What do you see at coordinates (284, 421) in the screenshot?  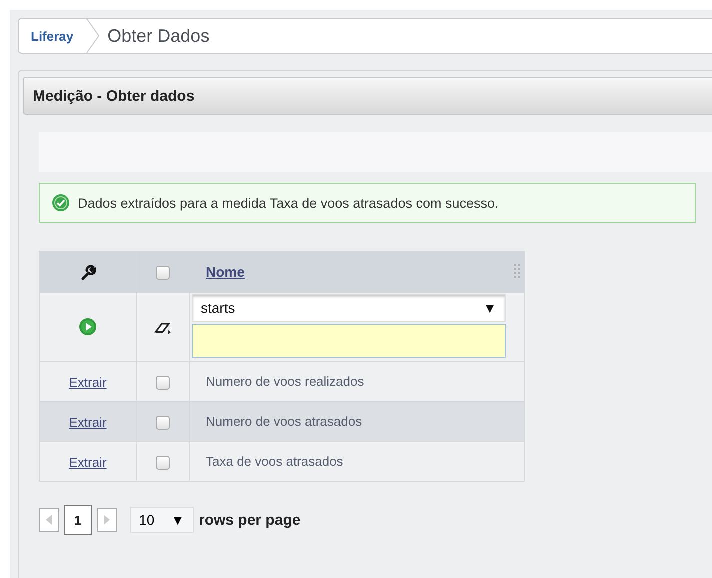 I see `table-cell: Numero de voos atrasados` at bounding box center [284, 421].